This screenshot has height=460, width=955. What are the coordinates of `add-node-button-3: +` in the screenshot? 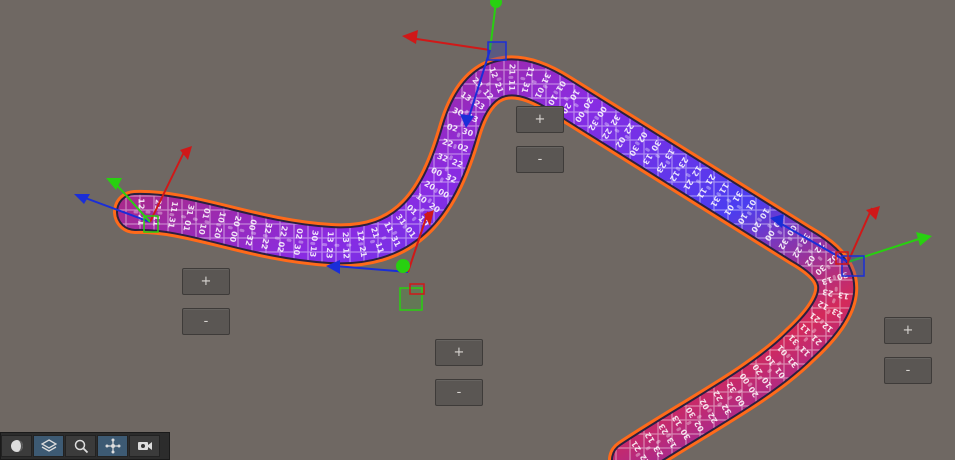 It's located at (459, 352).